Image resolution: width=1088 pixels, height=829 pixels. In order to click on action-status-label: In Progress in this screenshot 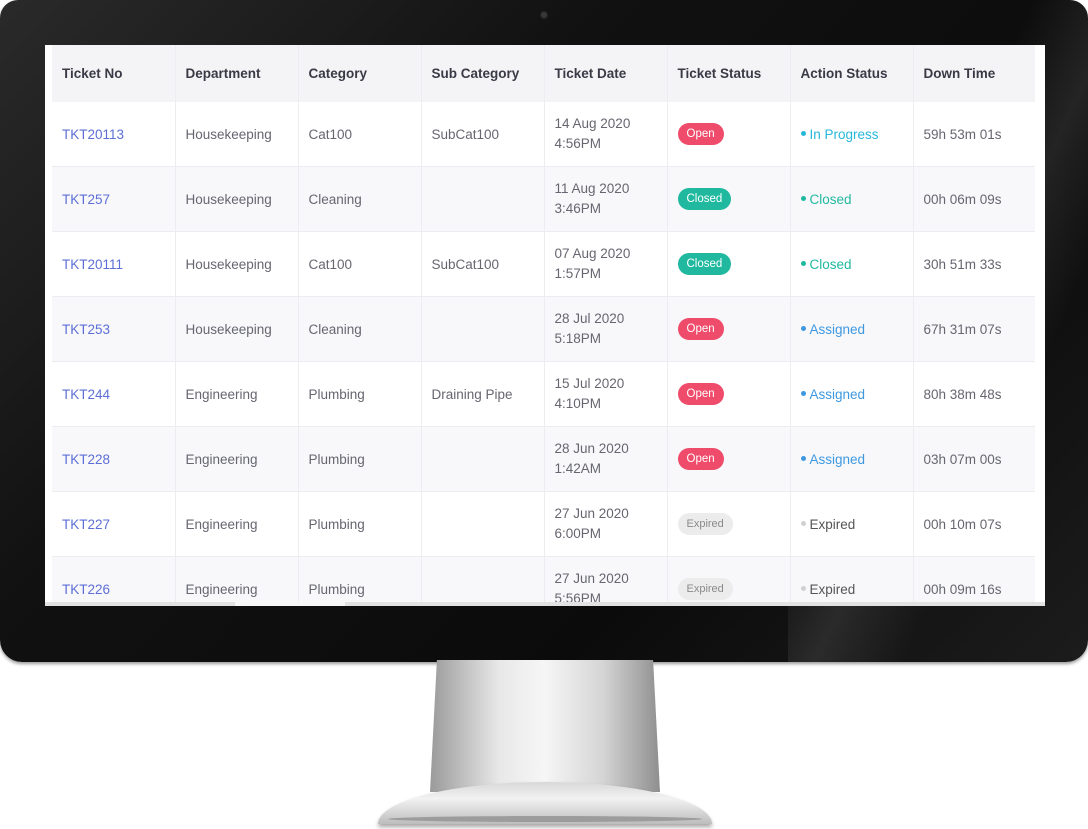, I will do `click(844, 134)`.